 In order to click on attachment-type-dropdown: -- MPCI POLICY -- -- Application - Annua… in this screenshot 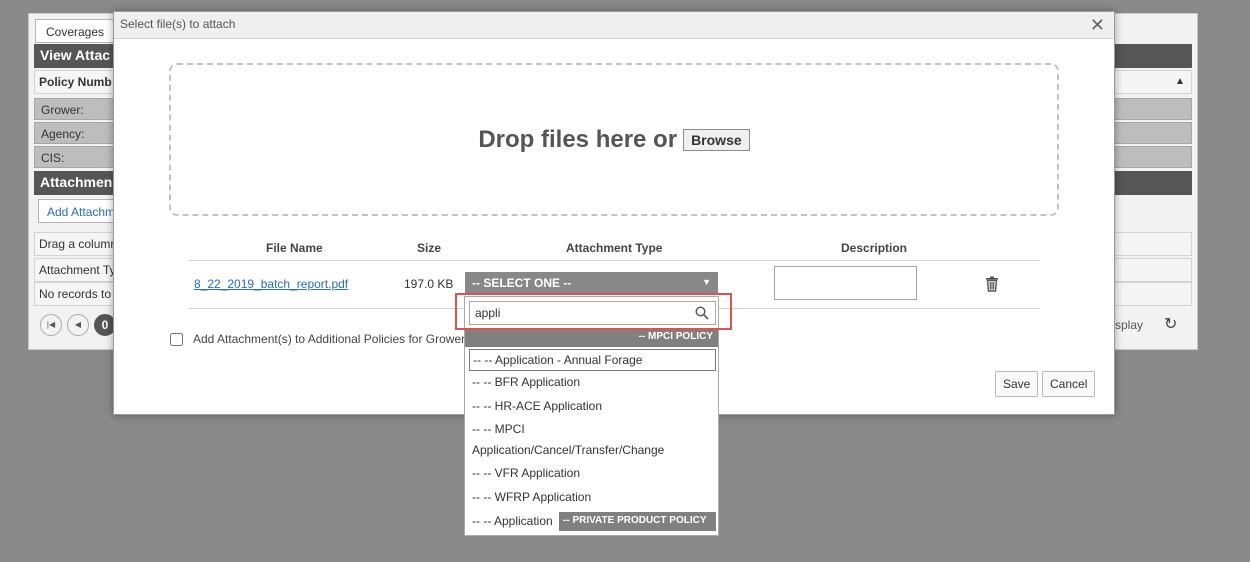, I will do `click(591, 416)`.